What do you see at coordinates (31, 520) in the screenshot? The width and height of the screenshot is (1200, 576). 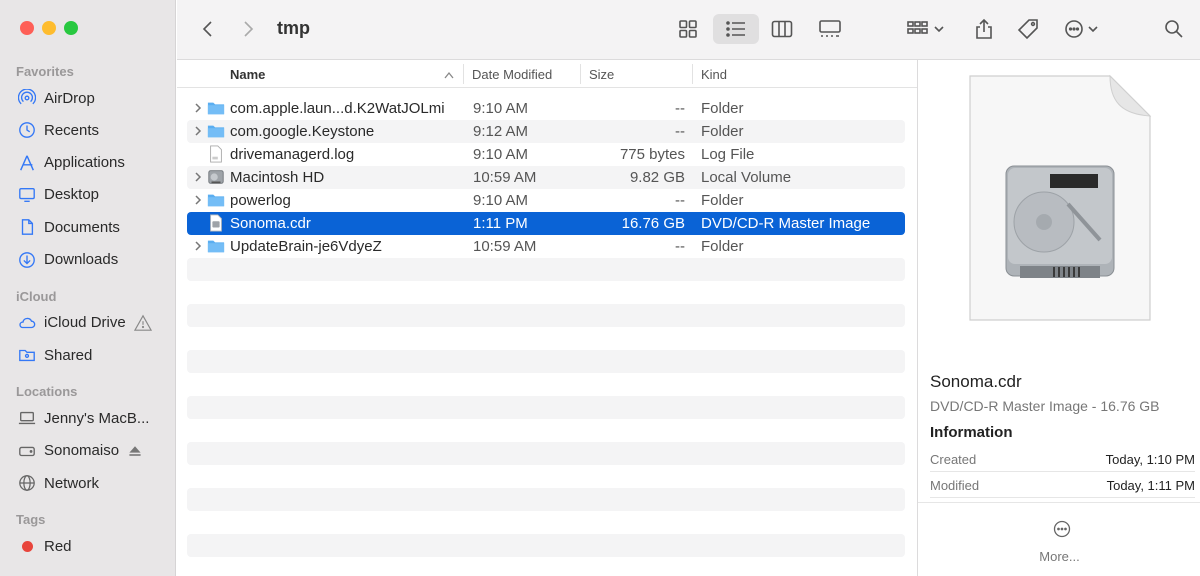 I see `sidebar-section-tags: Tags` at bounding box center [31, 520].